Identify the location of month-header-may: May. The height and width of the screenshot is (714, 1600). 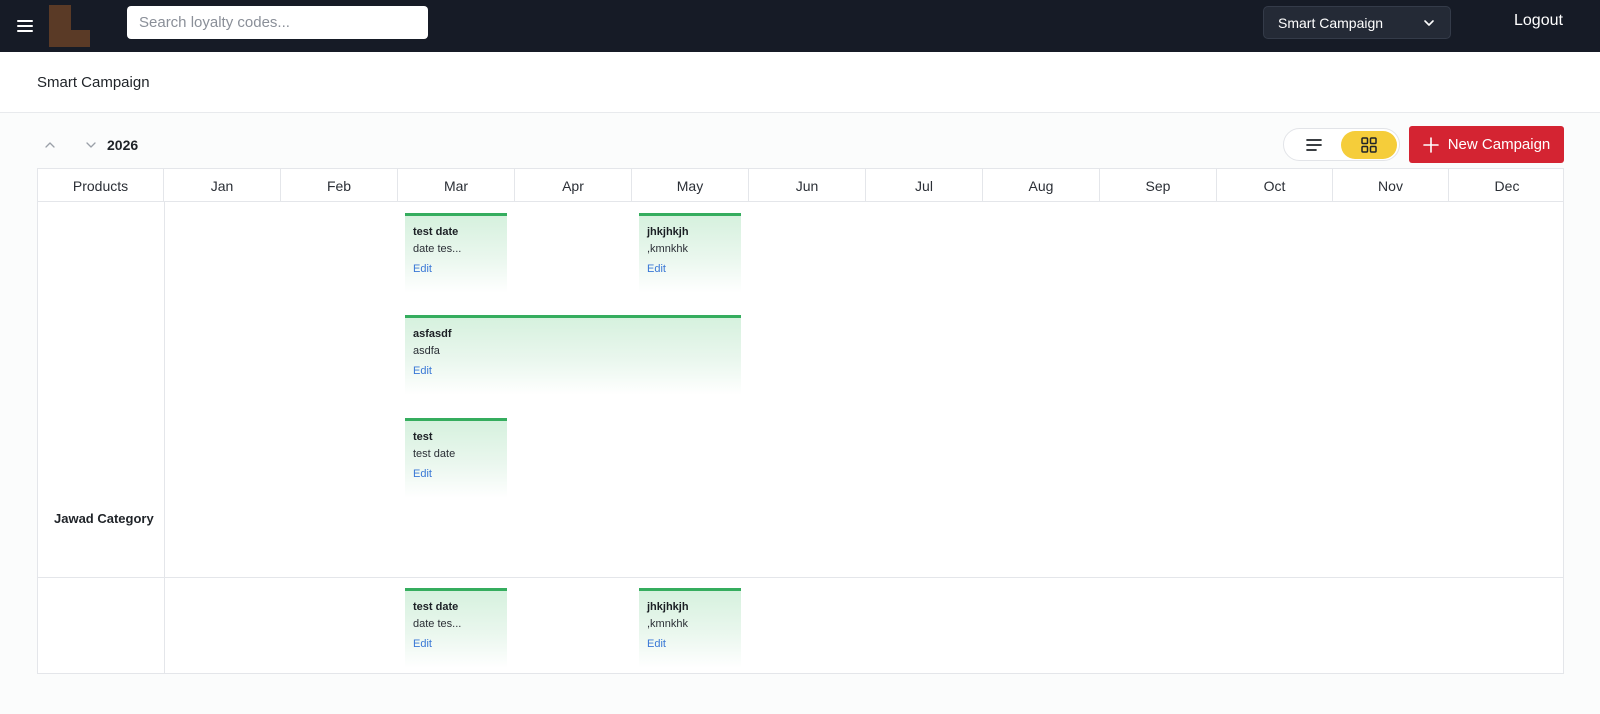
(690, 185).